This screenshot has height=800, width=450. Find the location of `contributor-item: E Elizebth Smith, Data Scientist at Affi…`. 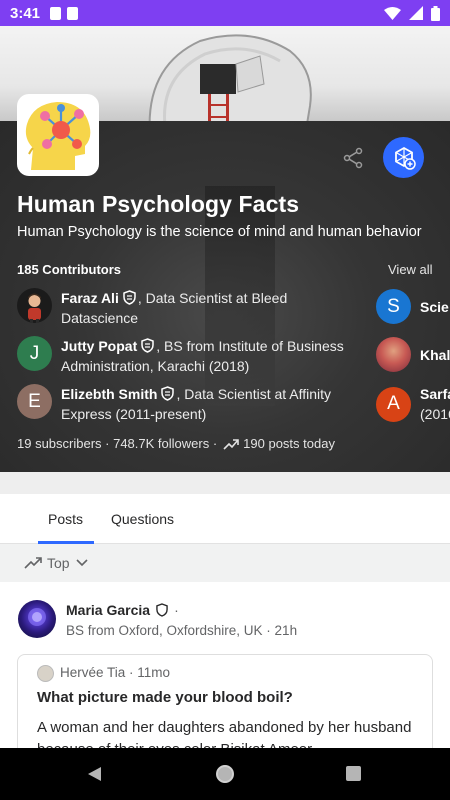

contributor-item: E Elizebth Smith, Data Scientist at Affi… is located at coordinates (187, 404).